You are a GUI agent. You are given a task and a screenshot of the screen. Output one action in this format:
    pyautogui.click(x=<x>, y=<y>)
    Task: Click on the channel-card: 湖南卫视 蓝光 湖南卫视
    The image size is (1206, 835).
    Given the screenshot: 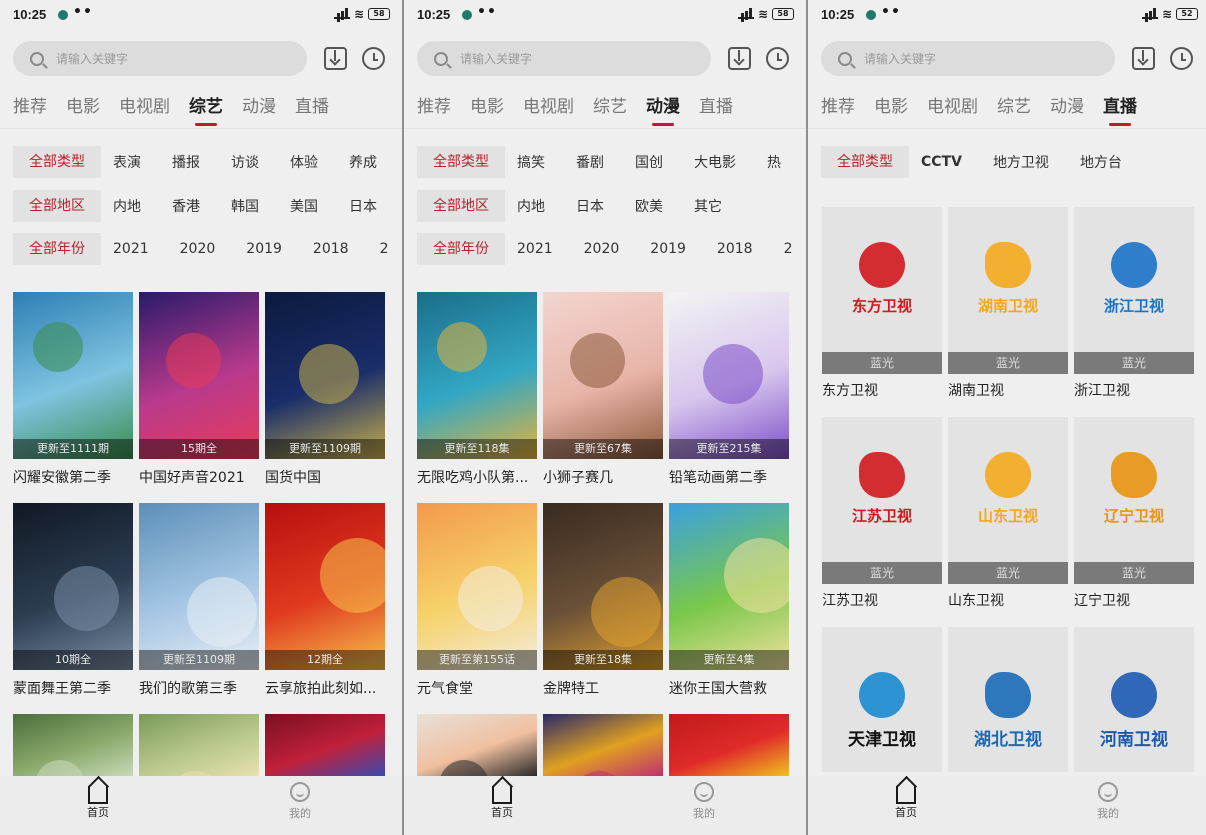 What is the action you would take?
    pyautogui.click(x=1008, y=303)
    